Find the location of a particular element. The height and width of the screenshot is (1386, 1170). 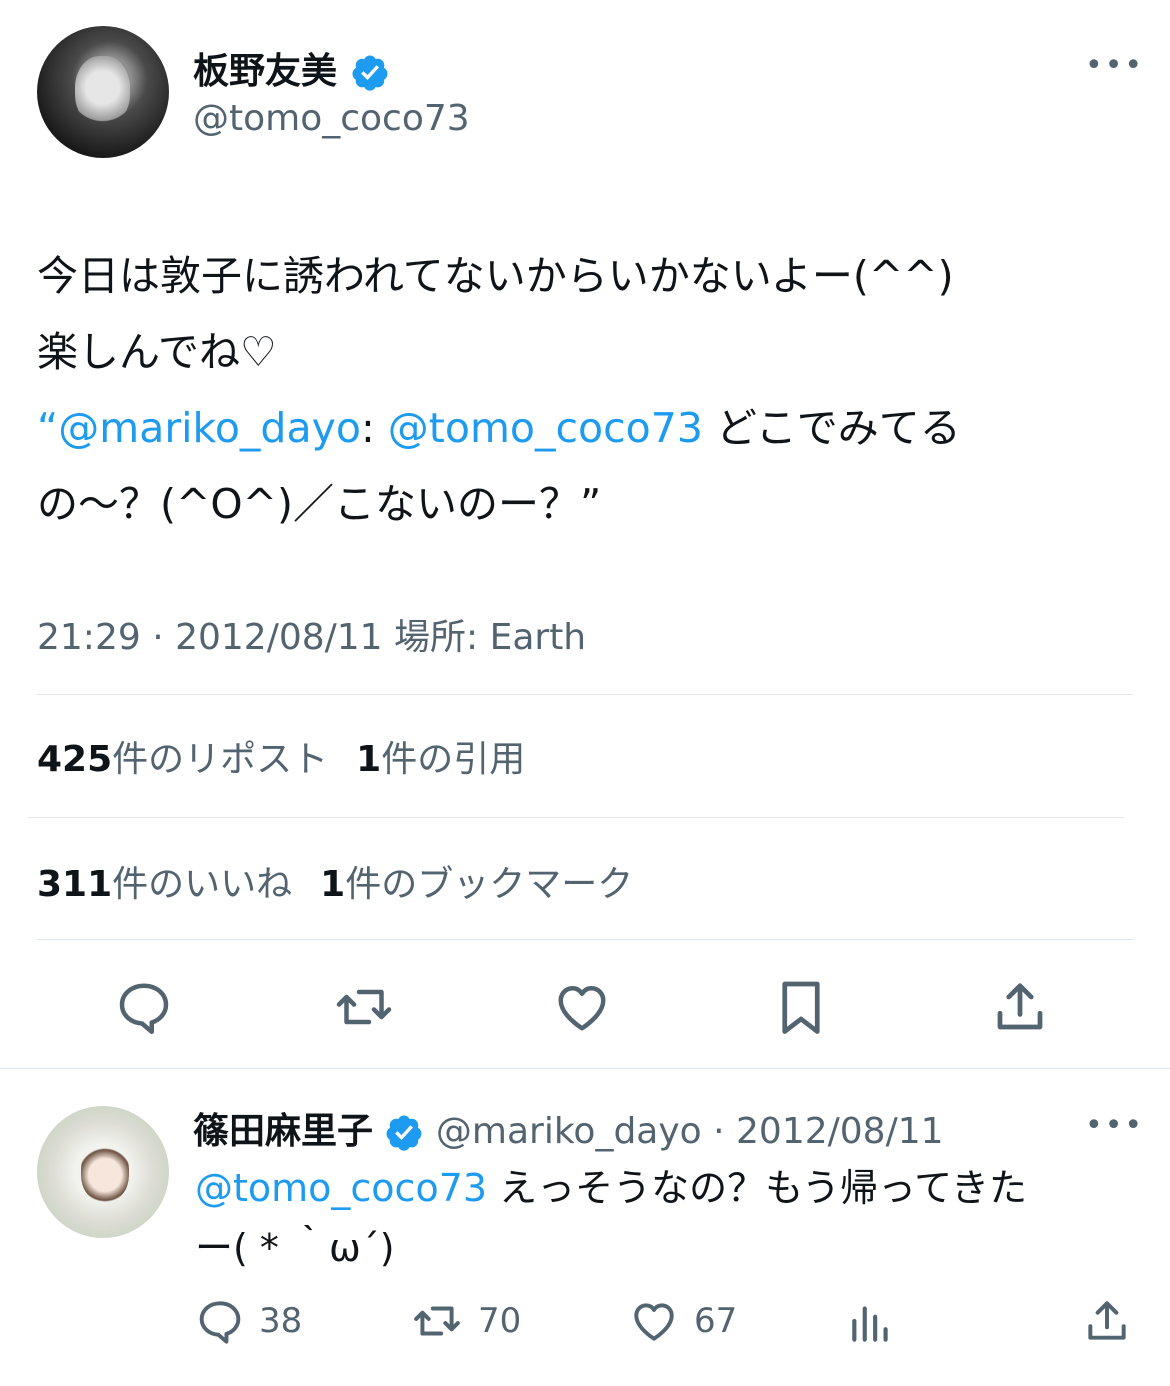

reposts-count: 425 is located at coordinates (74, 759).